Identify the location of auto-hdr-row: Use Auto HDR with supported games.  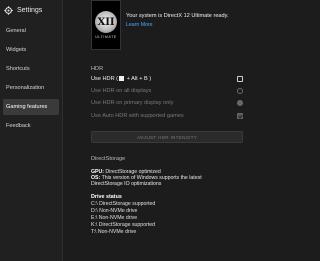
(167, 116).